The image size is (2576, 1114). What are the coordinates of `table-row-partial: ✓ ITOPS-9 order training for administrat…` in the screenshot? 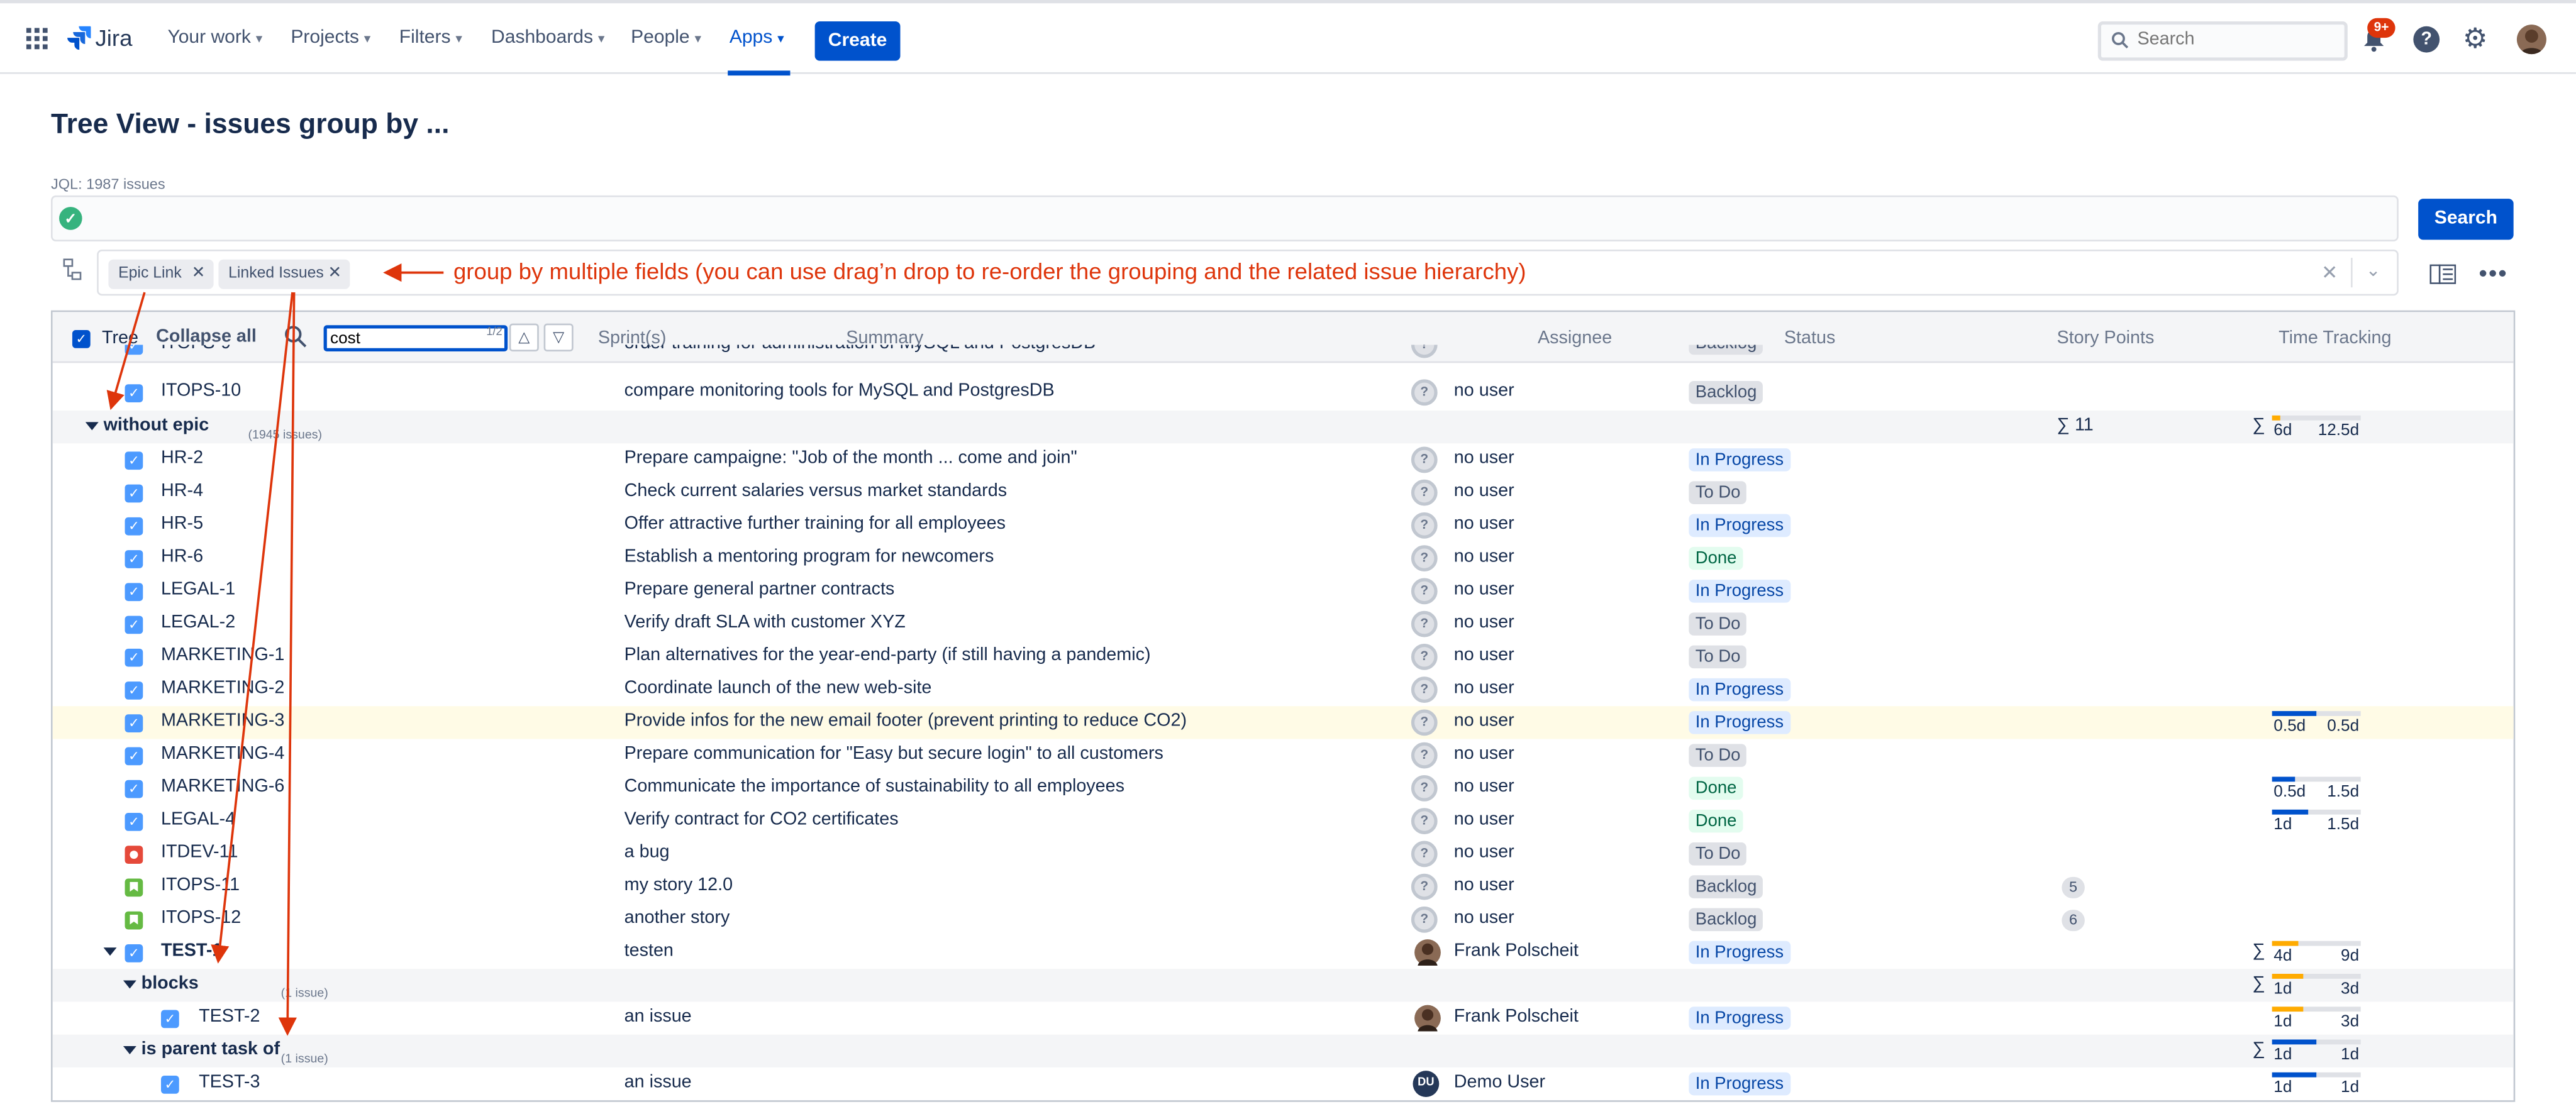 It's located at (1283, 354).